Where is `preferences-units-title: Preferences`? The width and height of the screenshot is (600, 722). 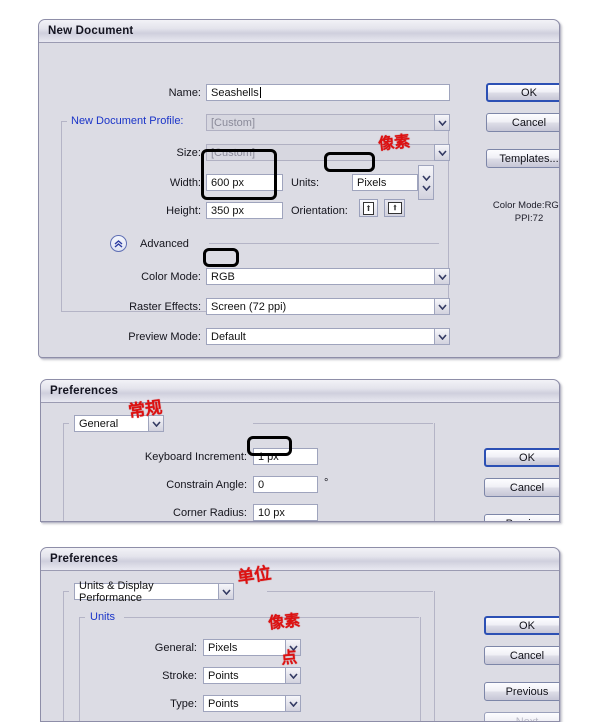
preferences-units-title: Preferences is located at coordinates (84, 559).